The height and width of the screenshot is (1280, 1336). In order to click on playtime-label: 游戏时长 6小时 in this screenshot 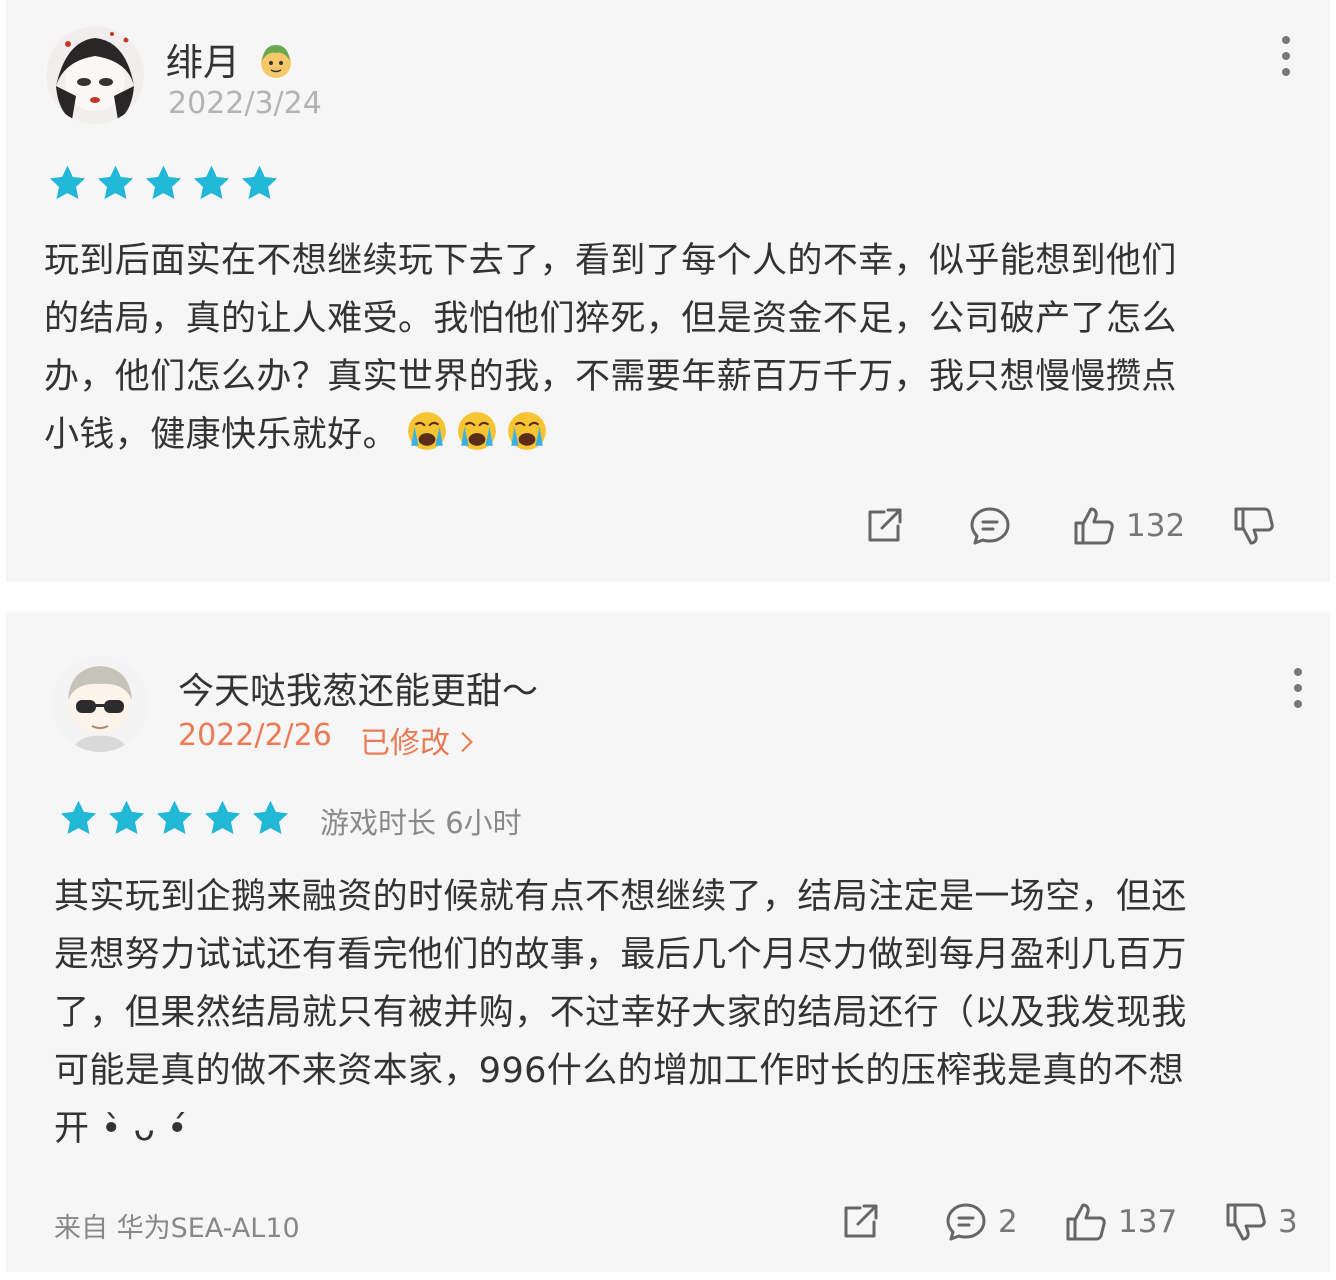, I will do `click(421, 823)`.